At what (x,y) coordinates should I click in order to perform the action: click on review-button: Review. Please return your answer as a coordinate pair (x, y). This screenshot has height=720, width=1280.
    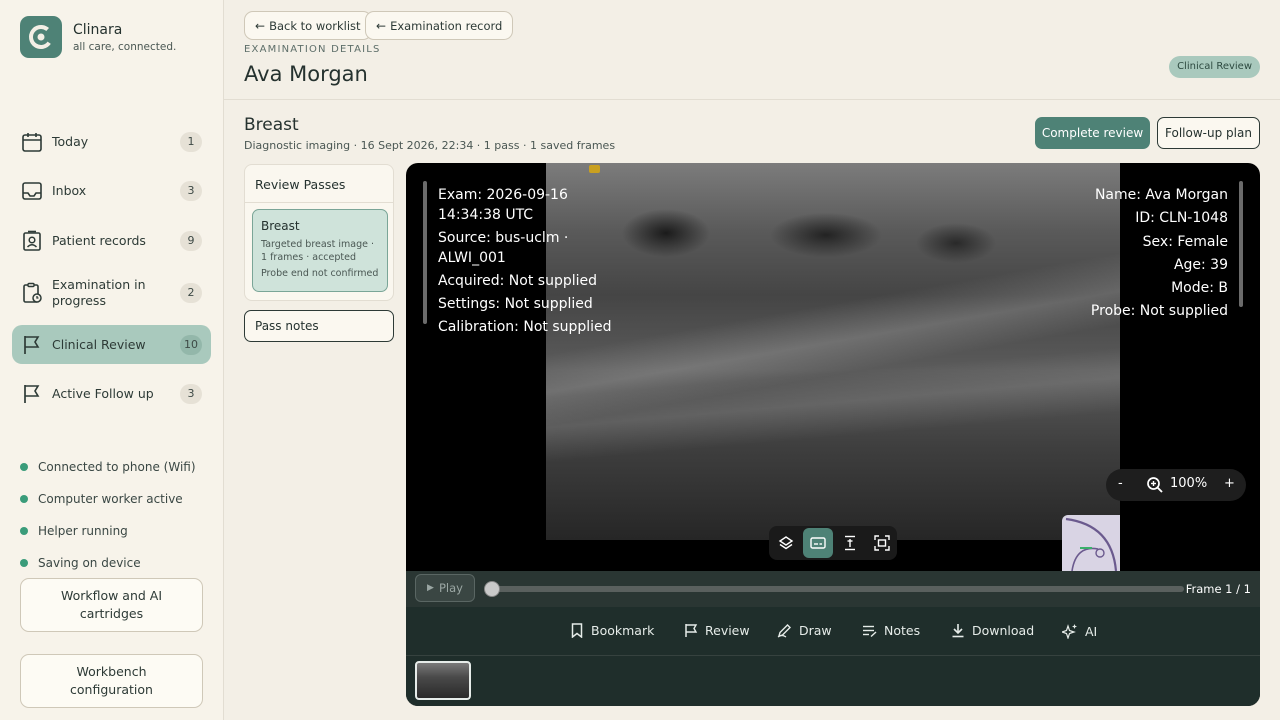
    Looking at the image, I should click on (717, 630).